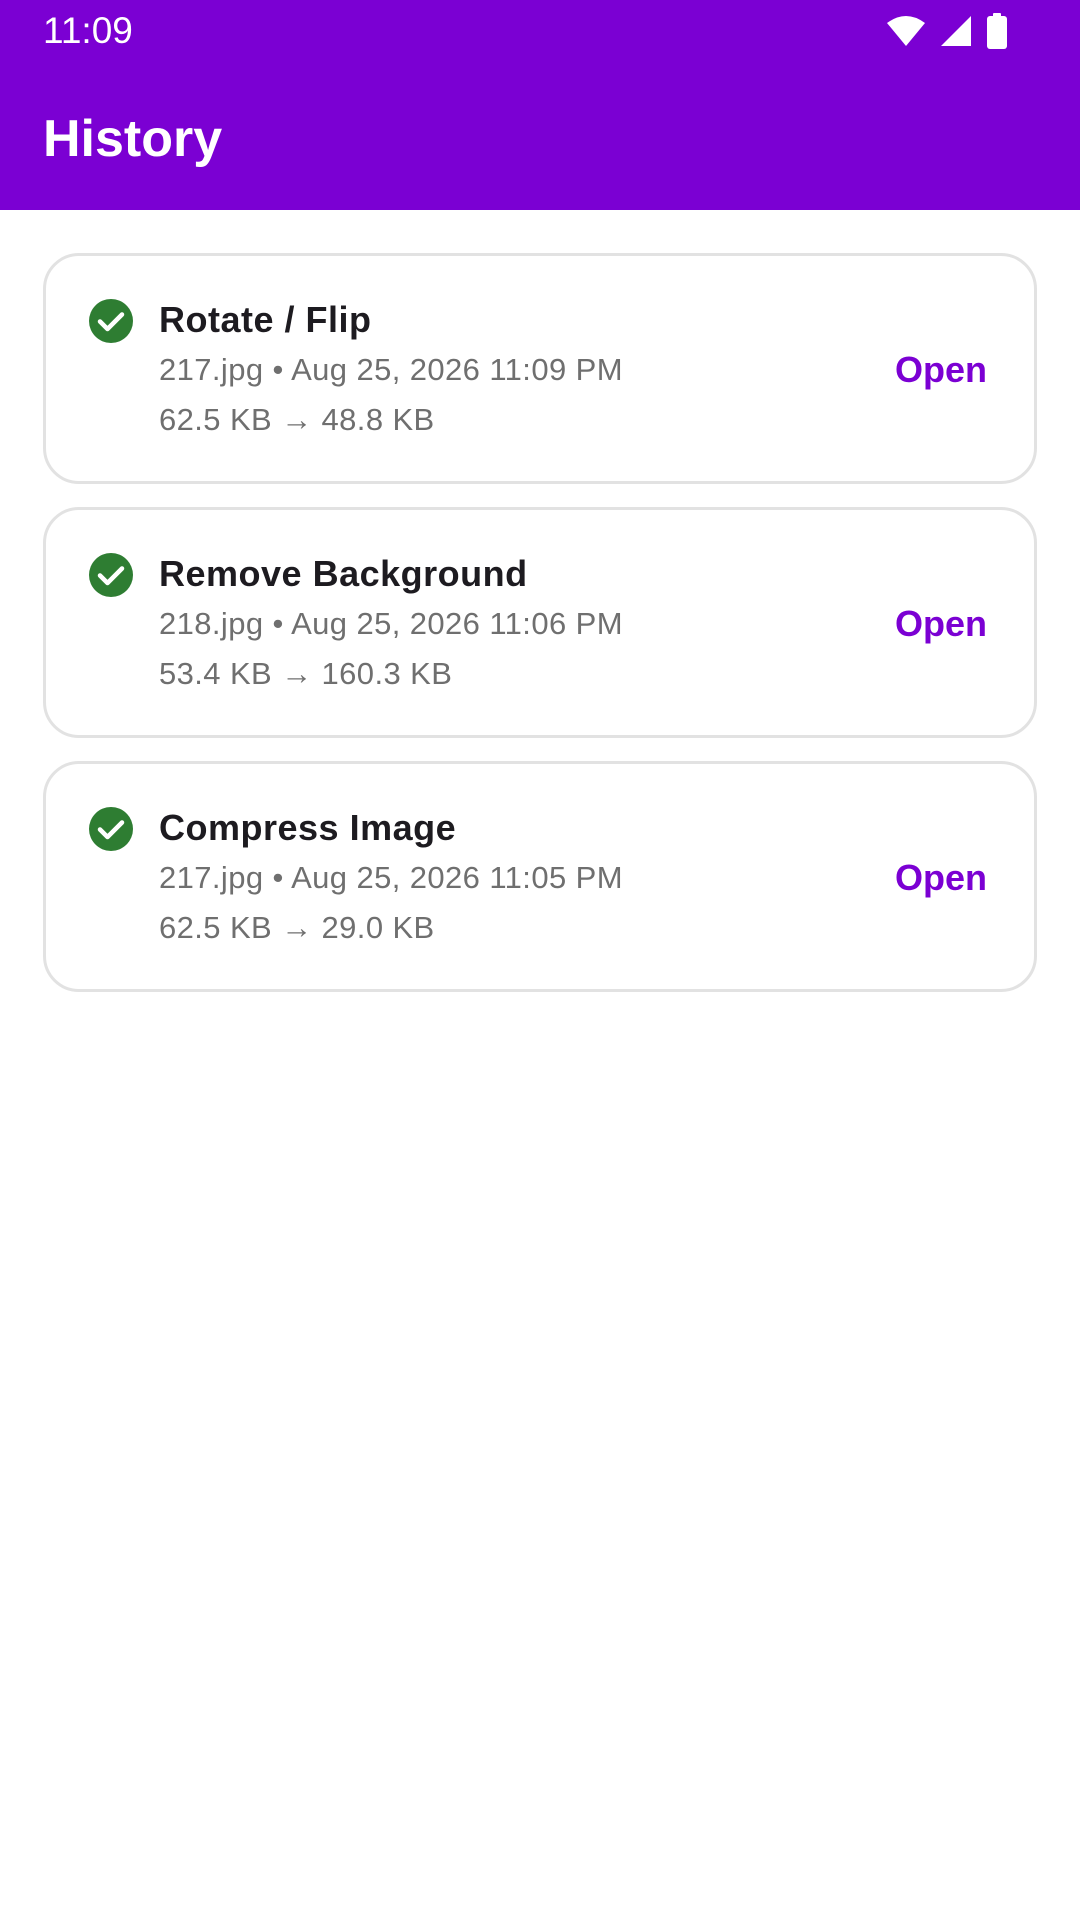 The height and width of the screenshot is (1920, 1080). I want to click on history-item-meta: 217.jpg • Aug 25, 2026 11:05 PM, so click(391, 877).